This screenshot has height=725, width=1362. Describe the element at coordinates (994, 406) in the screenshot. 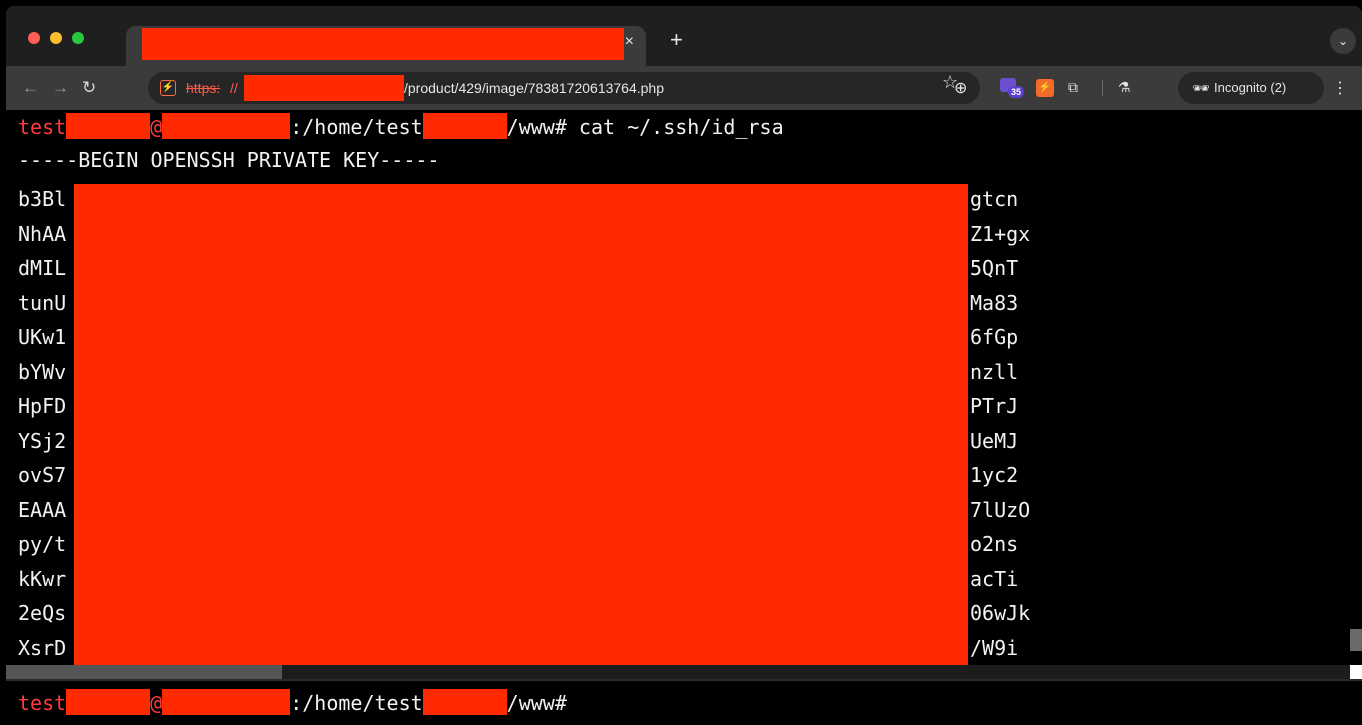

I see `key-line-right: PTrJ` at that location.